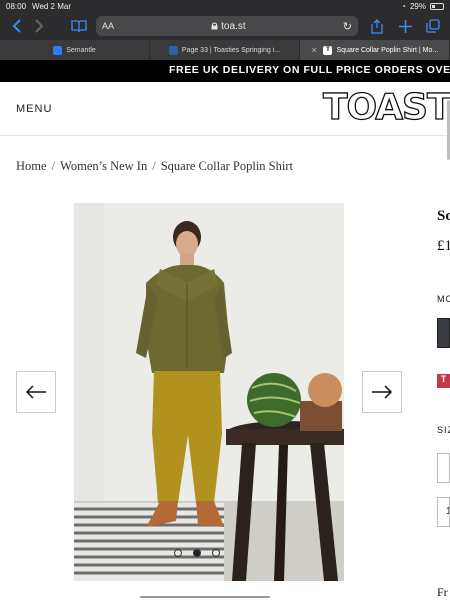 The height and width of the screenshot is (600, 450). I want to click on colour-swatch, so click(443, 333).